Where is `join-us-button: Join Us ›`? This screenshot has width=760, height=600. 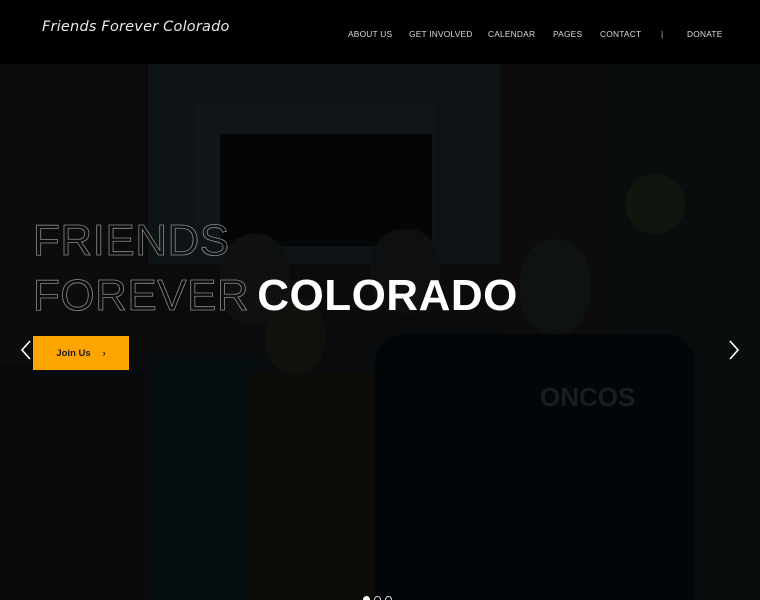
join-us-button: Join Us › is located at coordinates (81, 353).